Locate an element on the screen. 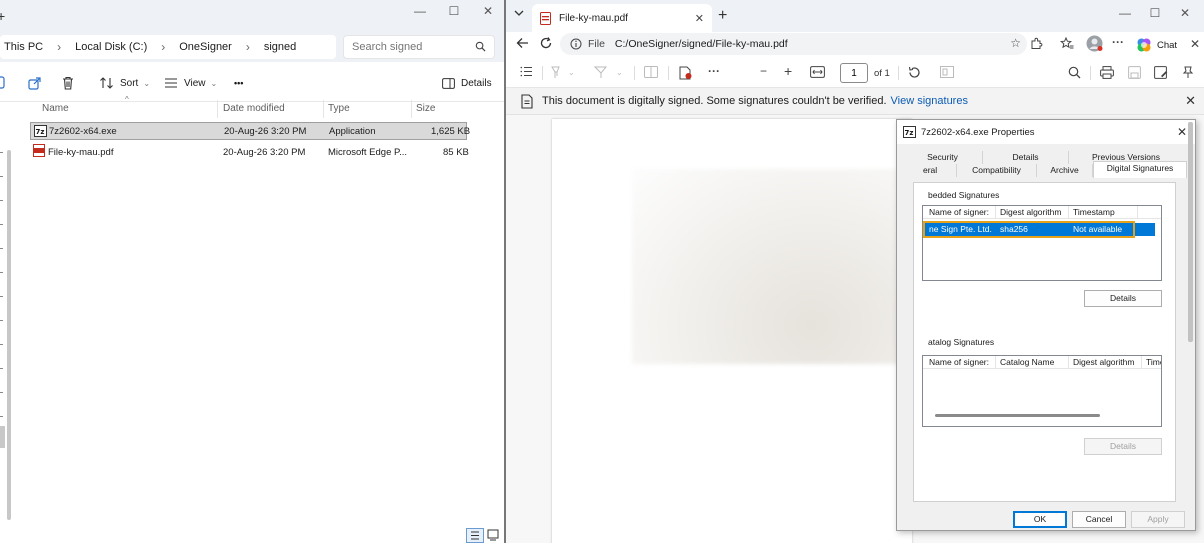  tab-digital-signatures: Digital Signatures is located at coordinates (1140, 169).